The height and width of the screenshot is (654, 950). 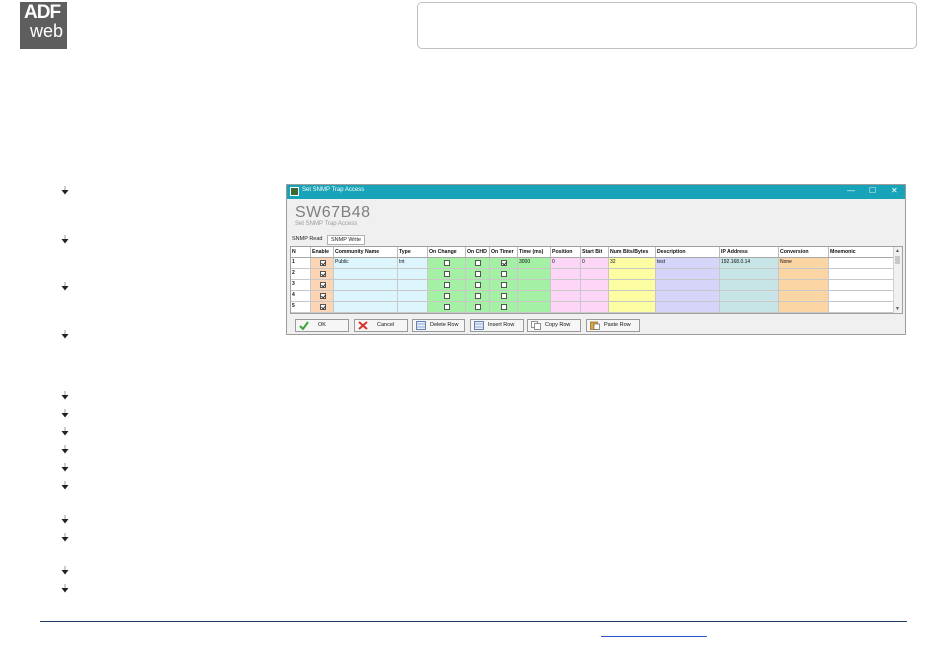 What do you see at coordinates (566, 263) in the screenshot?
I see `cell-position: 0` at bounding box center [566, 263].